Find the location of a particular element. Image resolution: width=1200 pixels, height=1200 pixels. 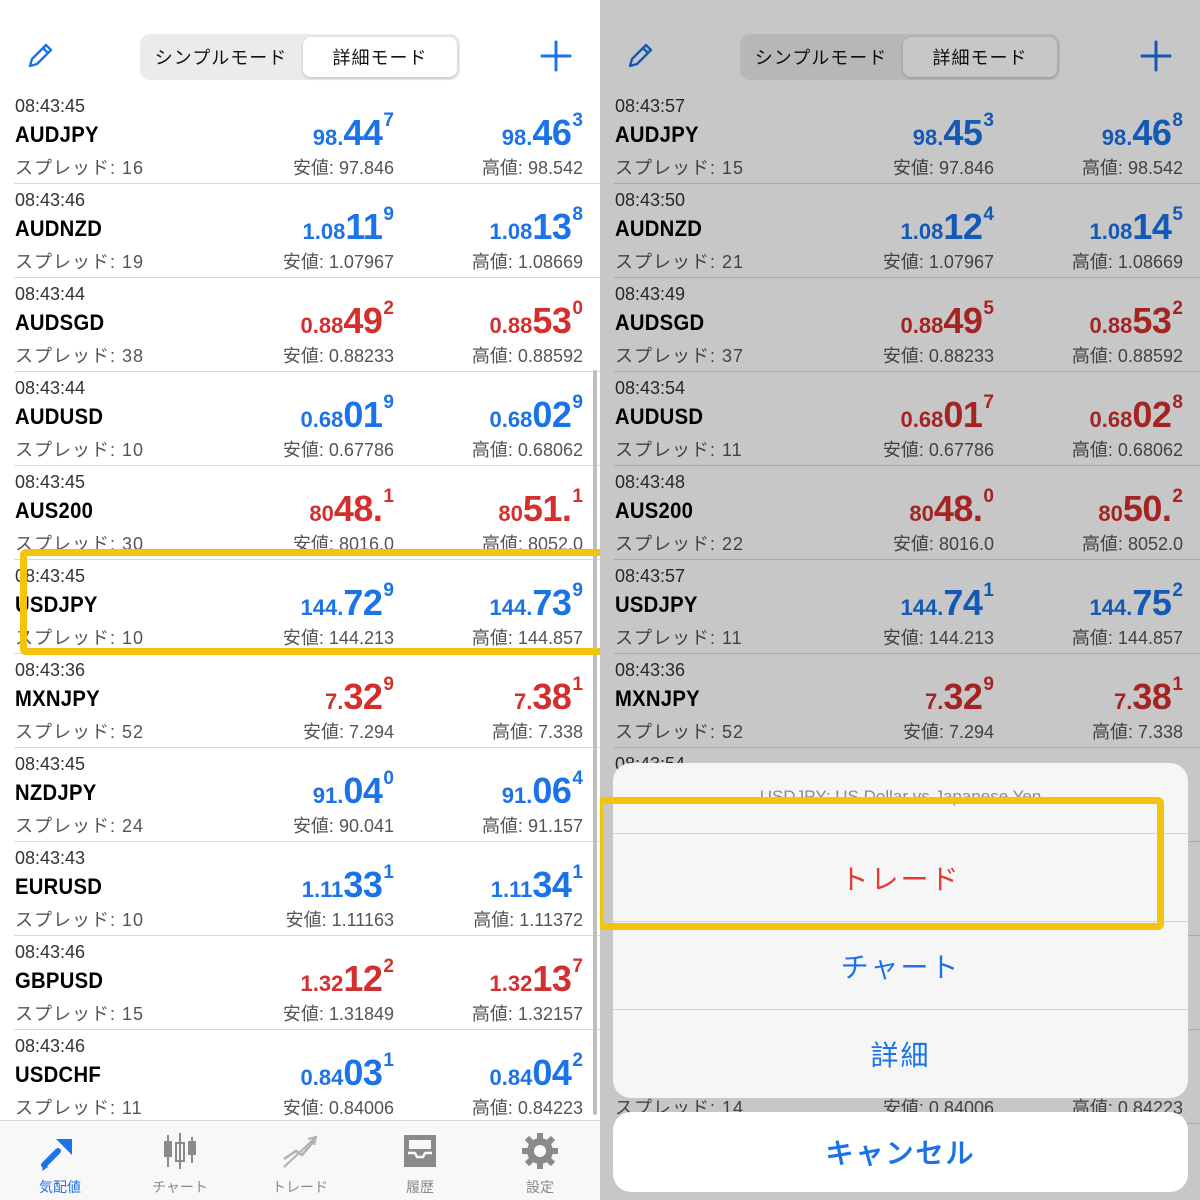

mode-segmented-control: シンプルモード 詳細モード is located at coordinates (300, 57).